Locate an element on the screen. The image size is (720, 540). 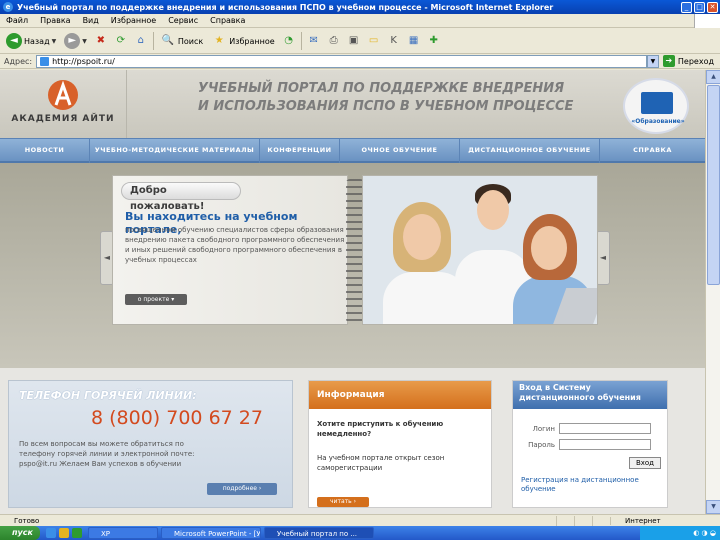
hotline-phone: 8 (800) 700 67 27 is located at coordinates (177, 418).